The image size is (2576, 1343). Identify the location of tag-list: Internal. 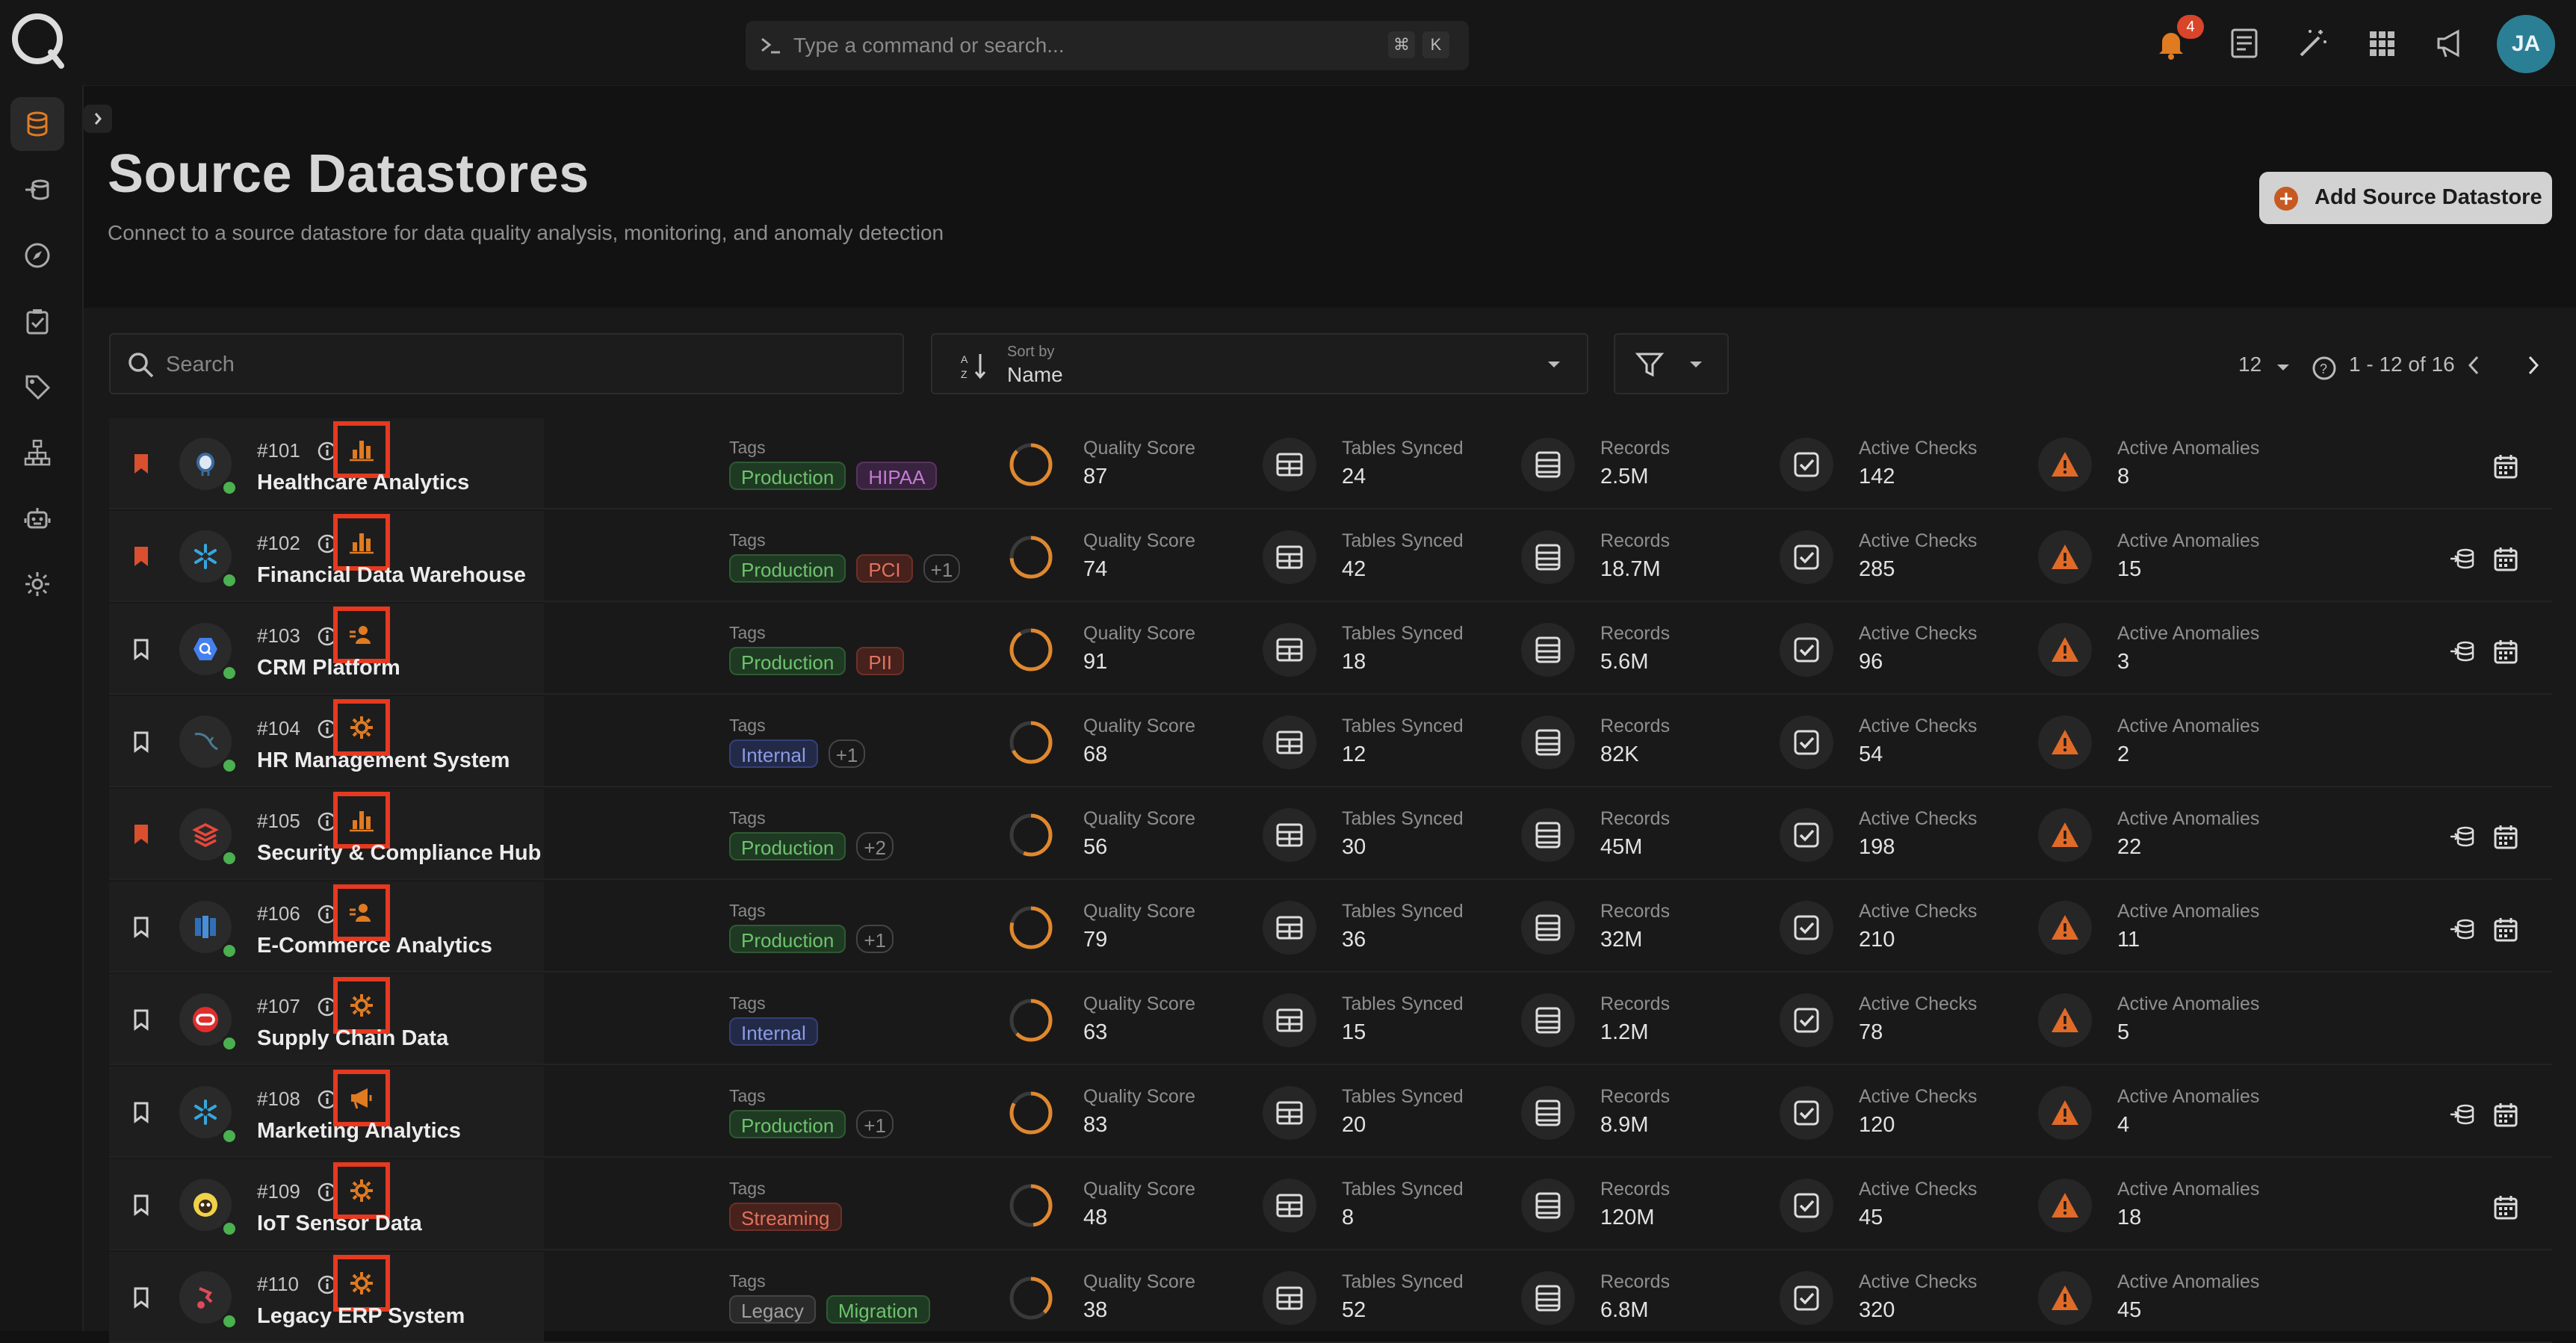
(773, 1031).